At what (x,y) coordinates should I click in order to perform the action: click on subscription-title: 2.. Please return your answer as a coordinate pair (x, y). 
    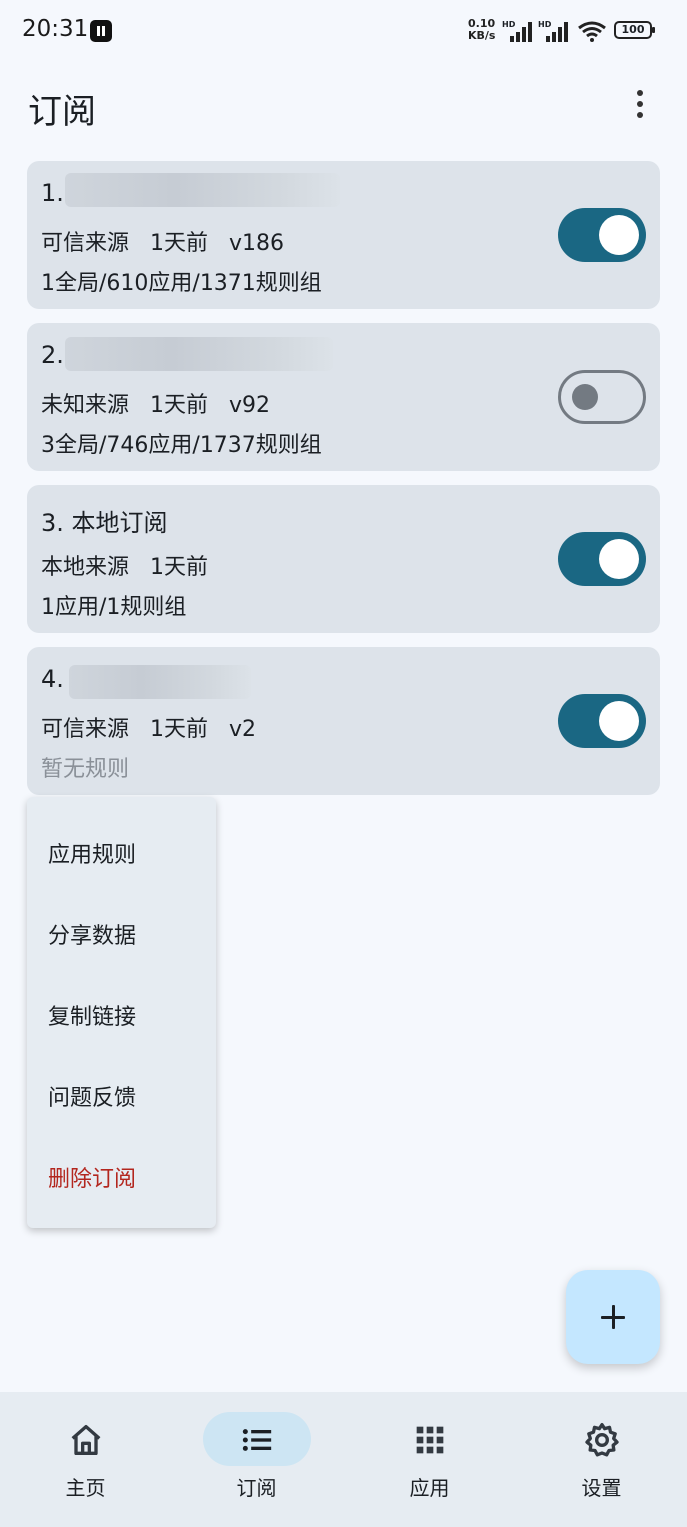
    Looking at the image, I should click on (52, 355).